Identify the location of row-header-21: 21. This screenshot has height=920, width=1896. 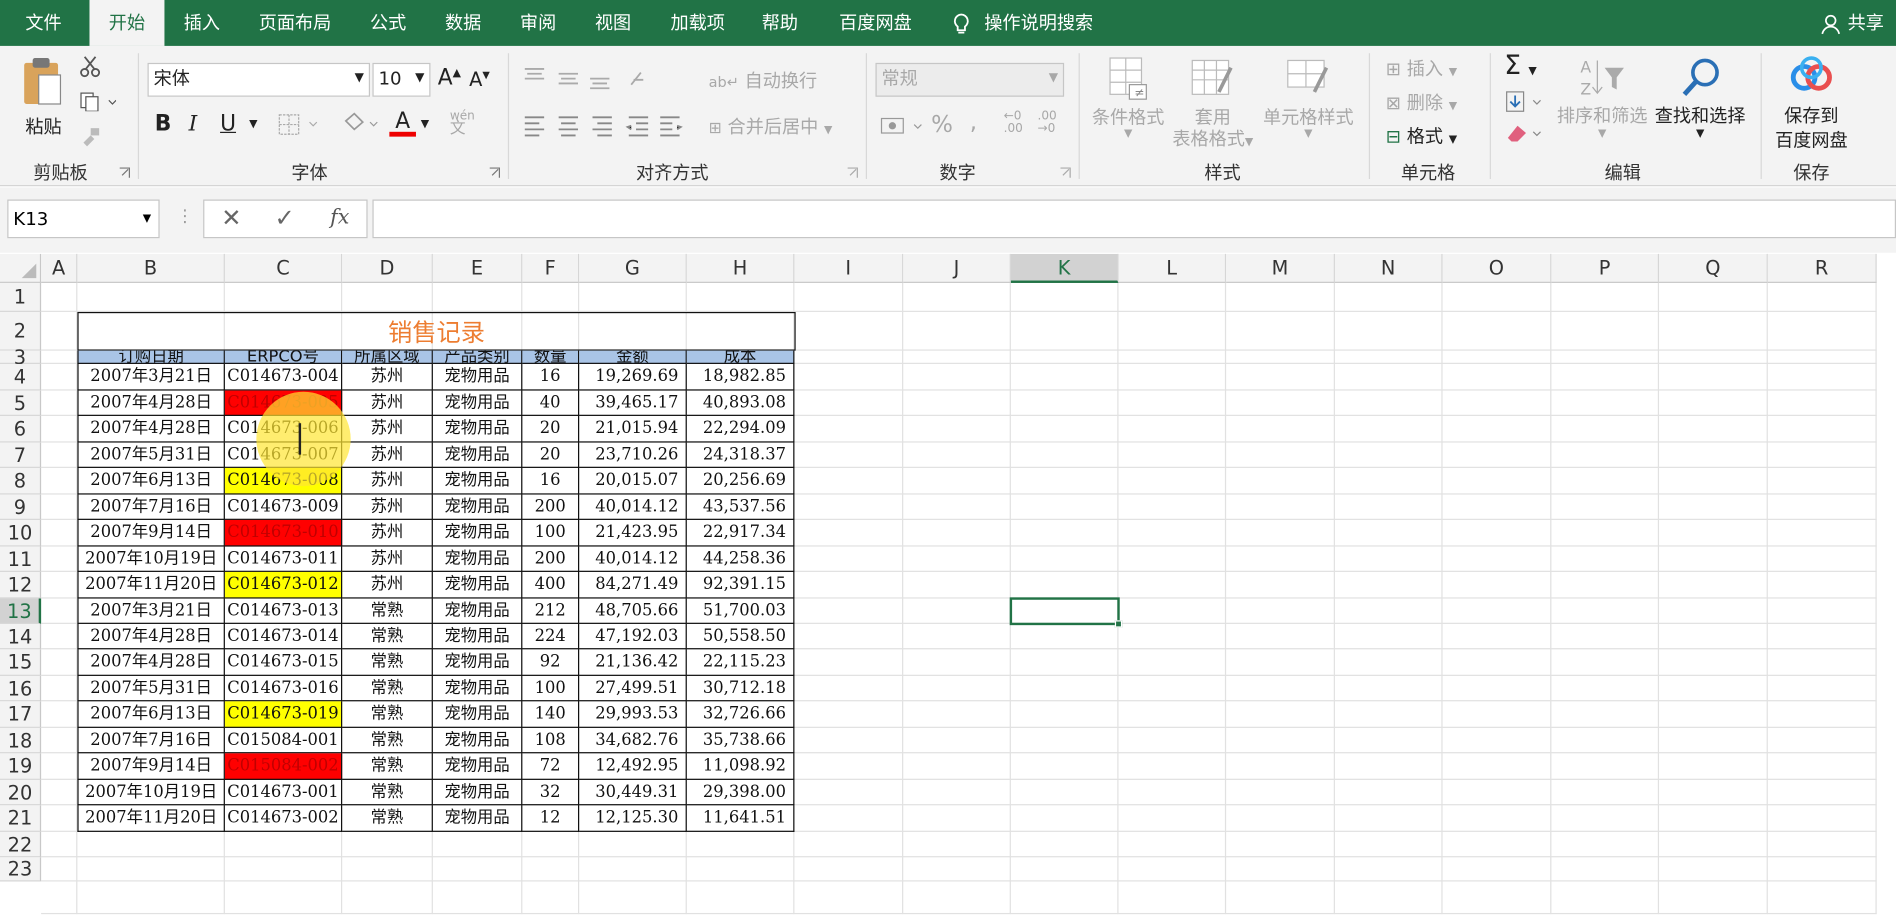
(21, 818).